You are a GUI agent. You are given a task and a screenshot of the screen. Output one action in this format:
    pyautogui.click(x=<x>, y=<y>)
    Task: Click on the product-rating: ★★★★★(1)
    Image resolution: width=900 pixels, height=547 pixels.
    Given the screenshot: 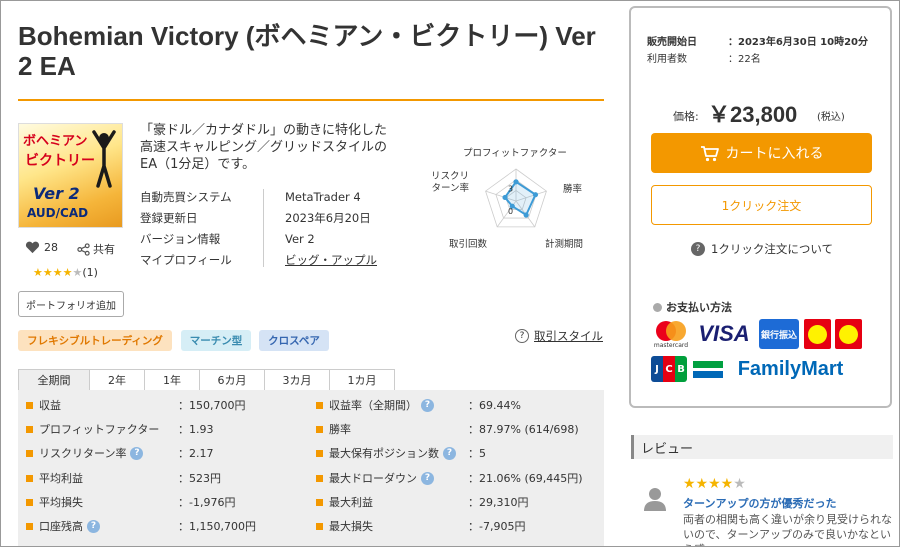 What is the action you would take?
    pyautogui.click(x=65, y=272)
    